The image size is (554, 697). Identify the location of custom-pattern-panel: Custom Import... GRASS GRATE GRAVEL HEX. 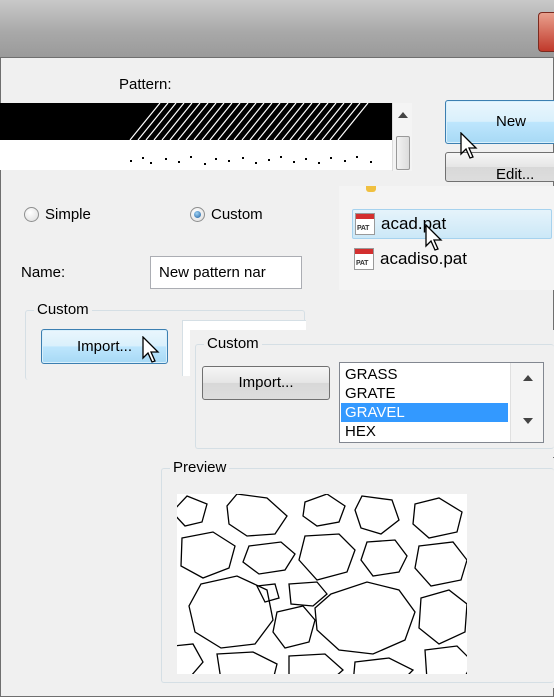
(372, 393).